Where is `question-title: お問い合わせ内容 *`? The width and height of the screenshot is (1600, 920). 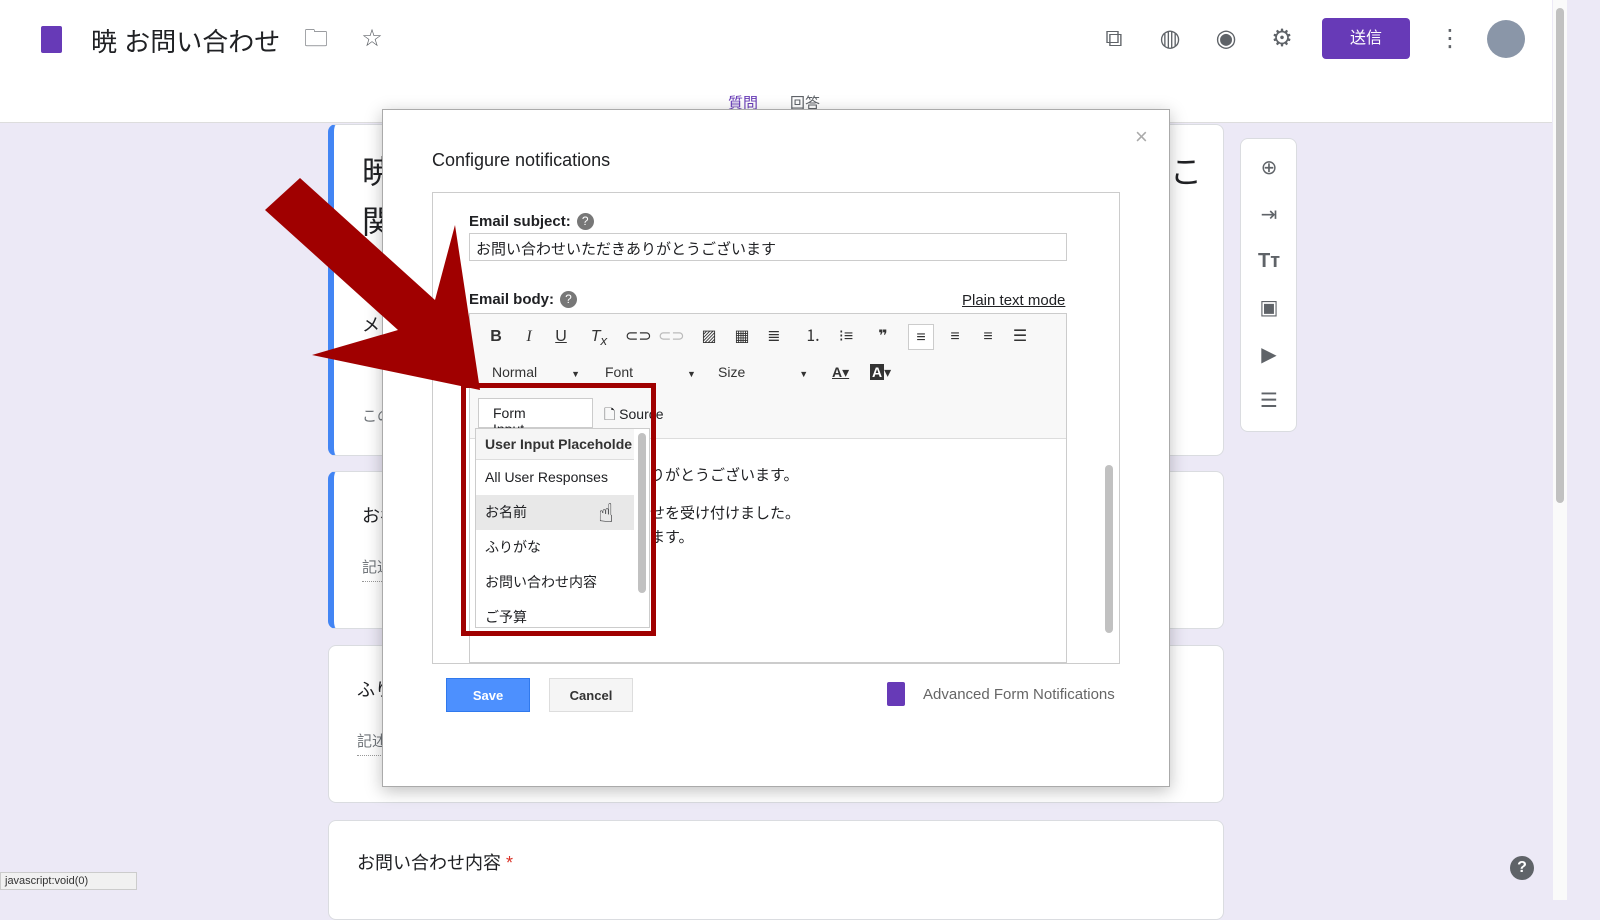
question-title: お問い合わせ内容 * is located at coordinates (435, 862).